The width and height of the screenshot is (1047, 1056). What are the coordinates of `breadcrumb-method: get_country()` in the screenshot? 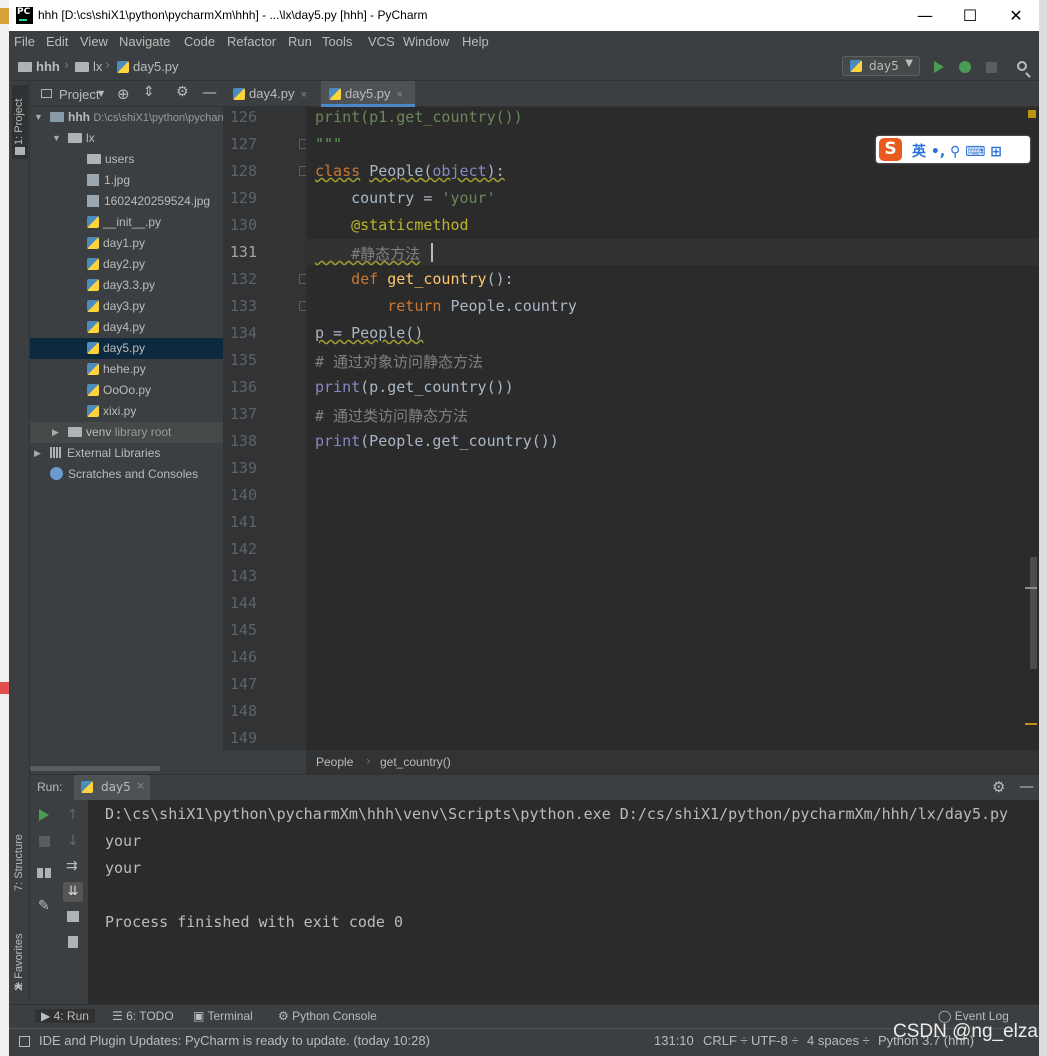 It's located at (415, 762).